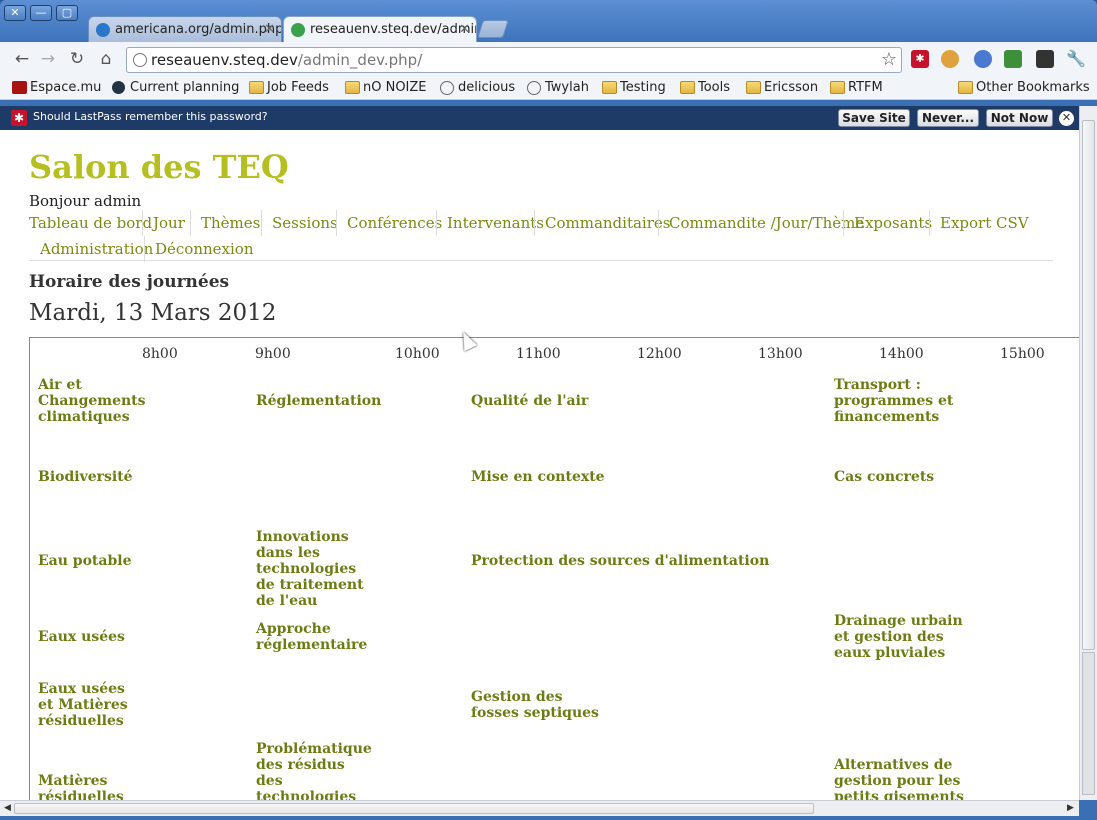 This screenshot has height=820, width=1097. I want to click on topic-air: Air et Changements climatiques, so click(92, 401).